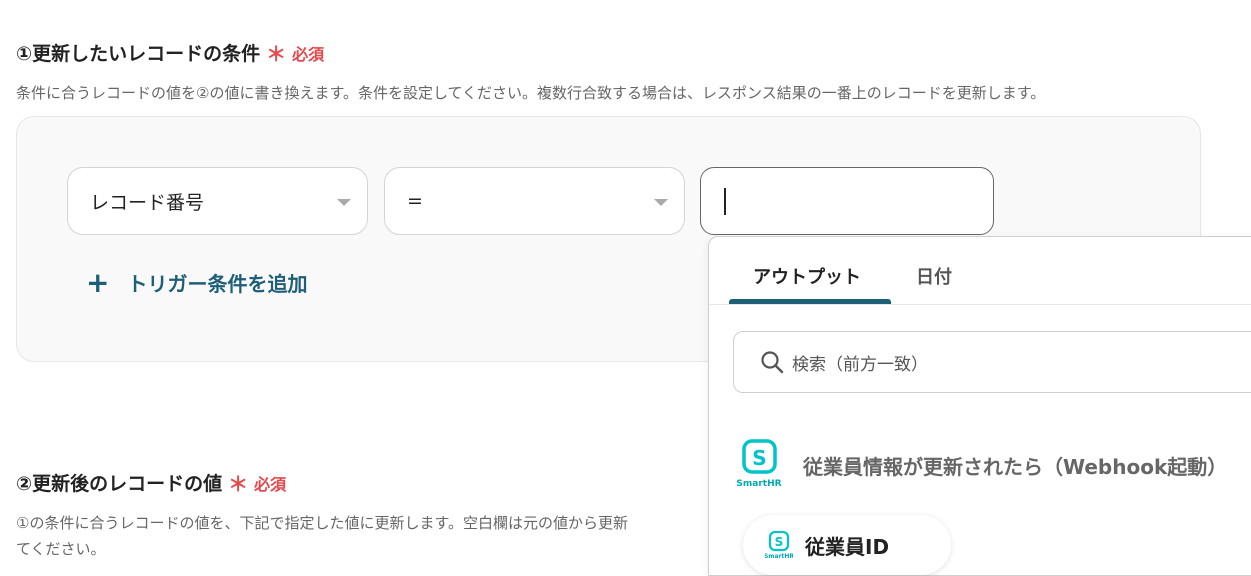 Image resolution: width=1251 pixels, height=576 pixels. What do you see at coordinates (860, 364) in the screenshot?
I see `search-placeholder: 検索（前方一致）` at bounding box center [860, 364].